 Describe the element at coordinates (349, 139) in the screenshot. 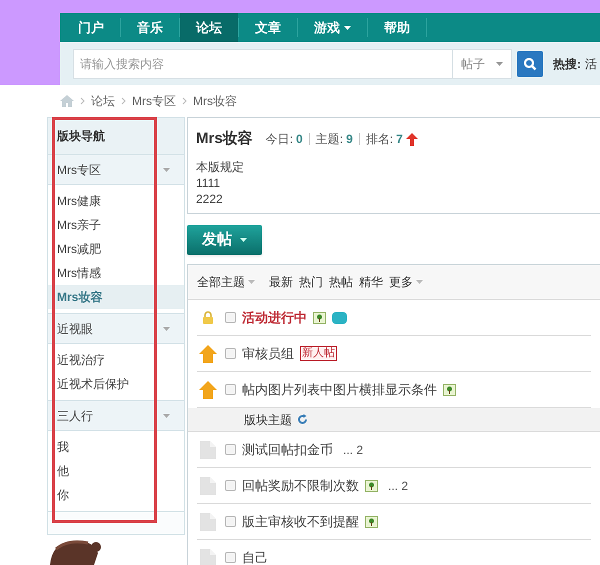

I see `stat-value: 9` at that location.